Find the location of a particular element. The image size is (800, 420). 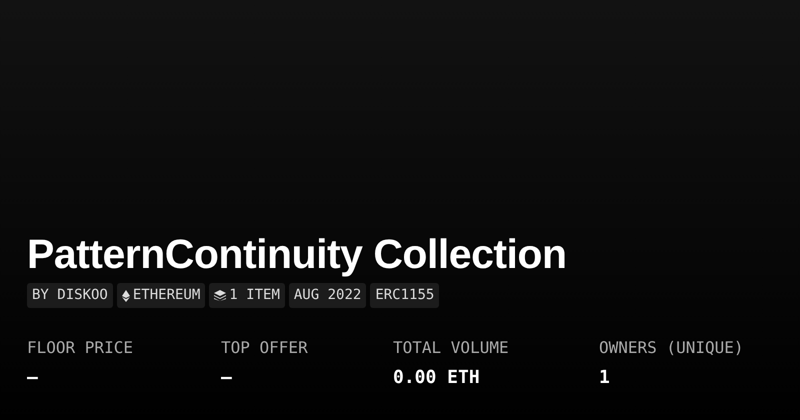

stat-label: TOP OFFER is located at coordinates (265, 347).